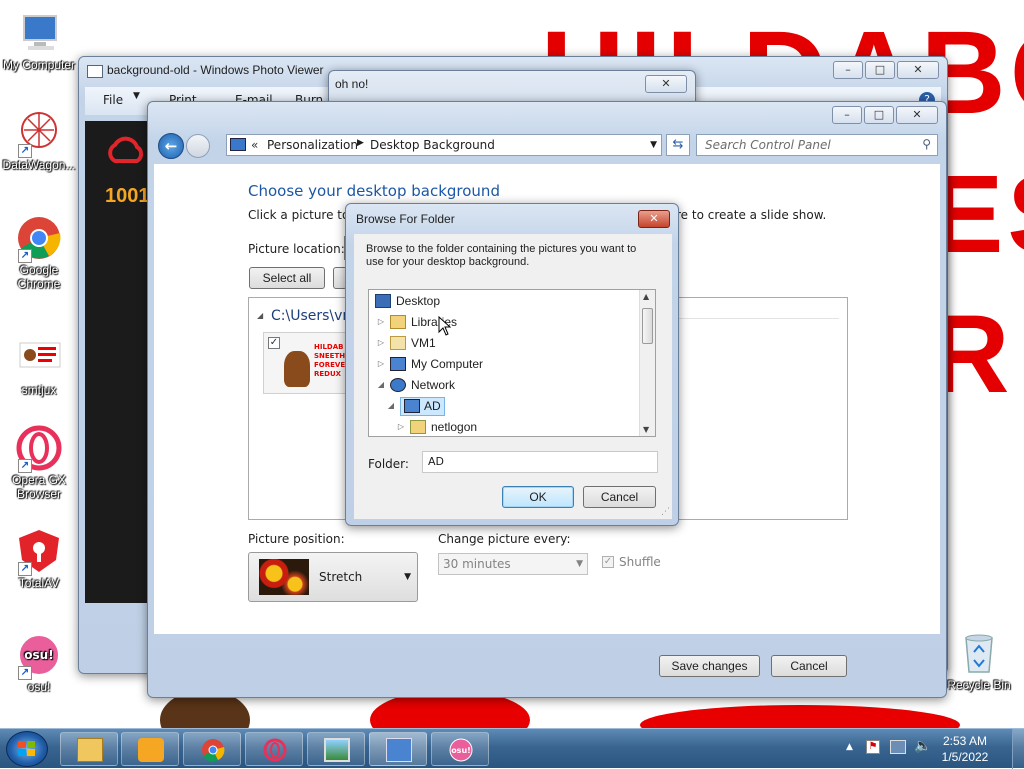  I want to click on instruction-text-end: re to create a slide show., so click(751, 215).